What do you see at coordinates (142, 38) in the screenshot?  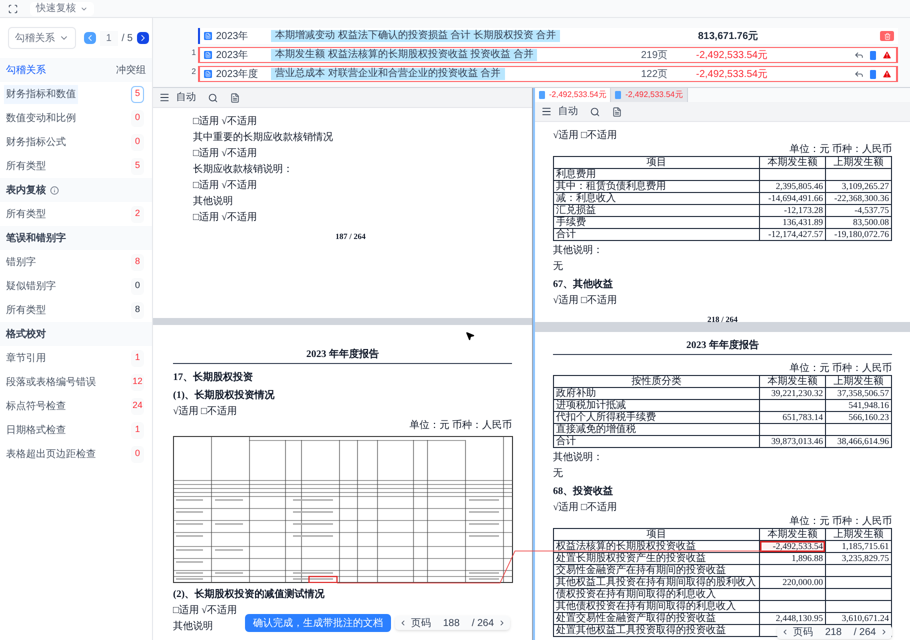 I see `next-button` at bounding box center [142, 38].